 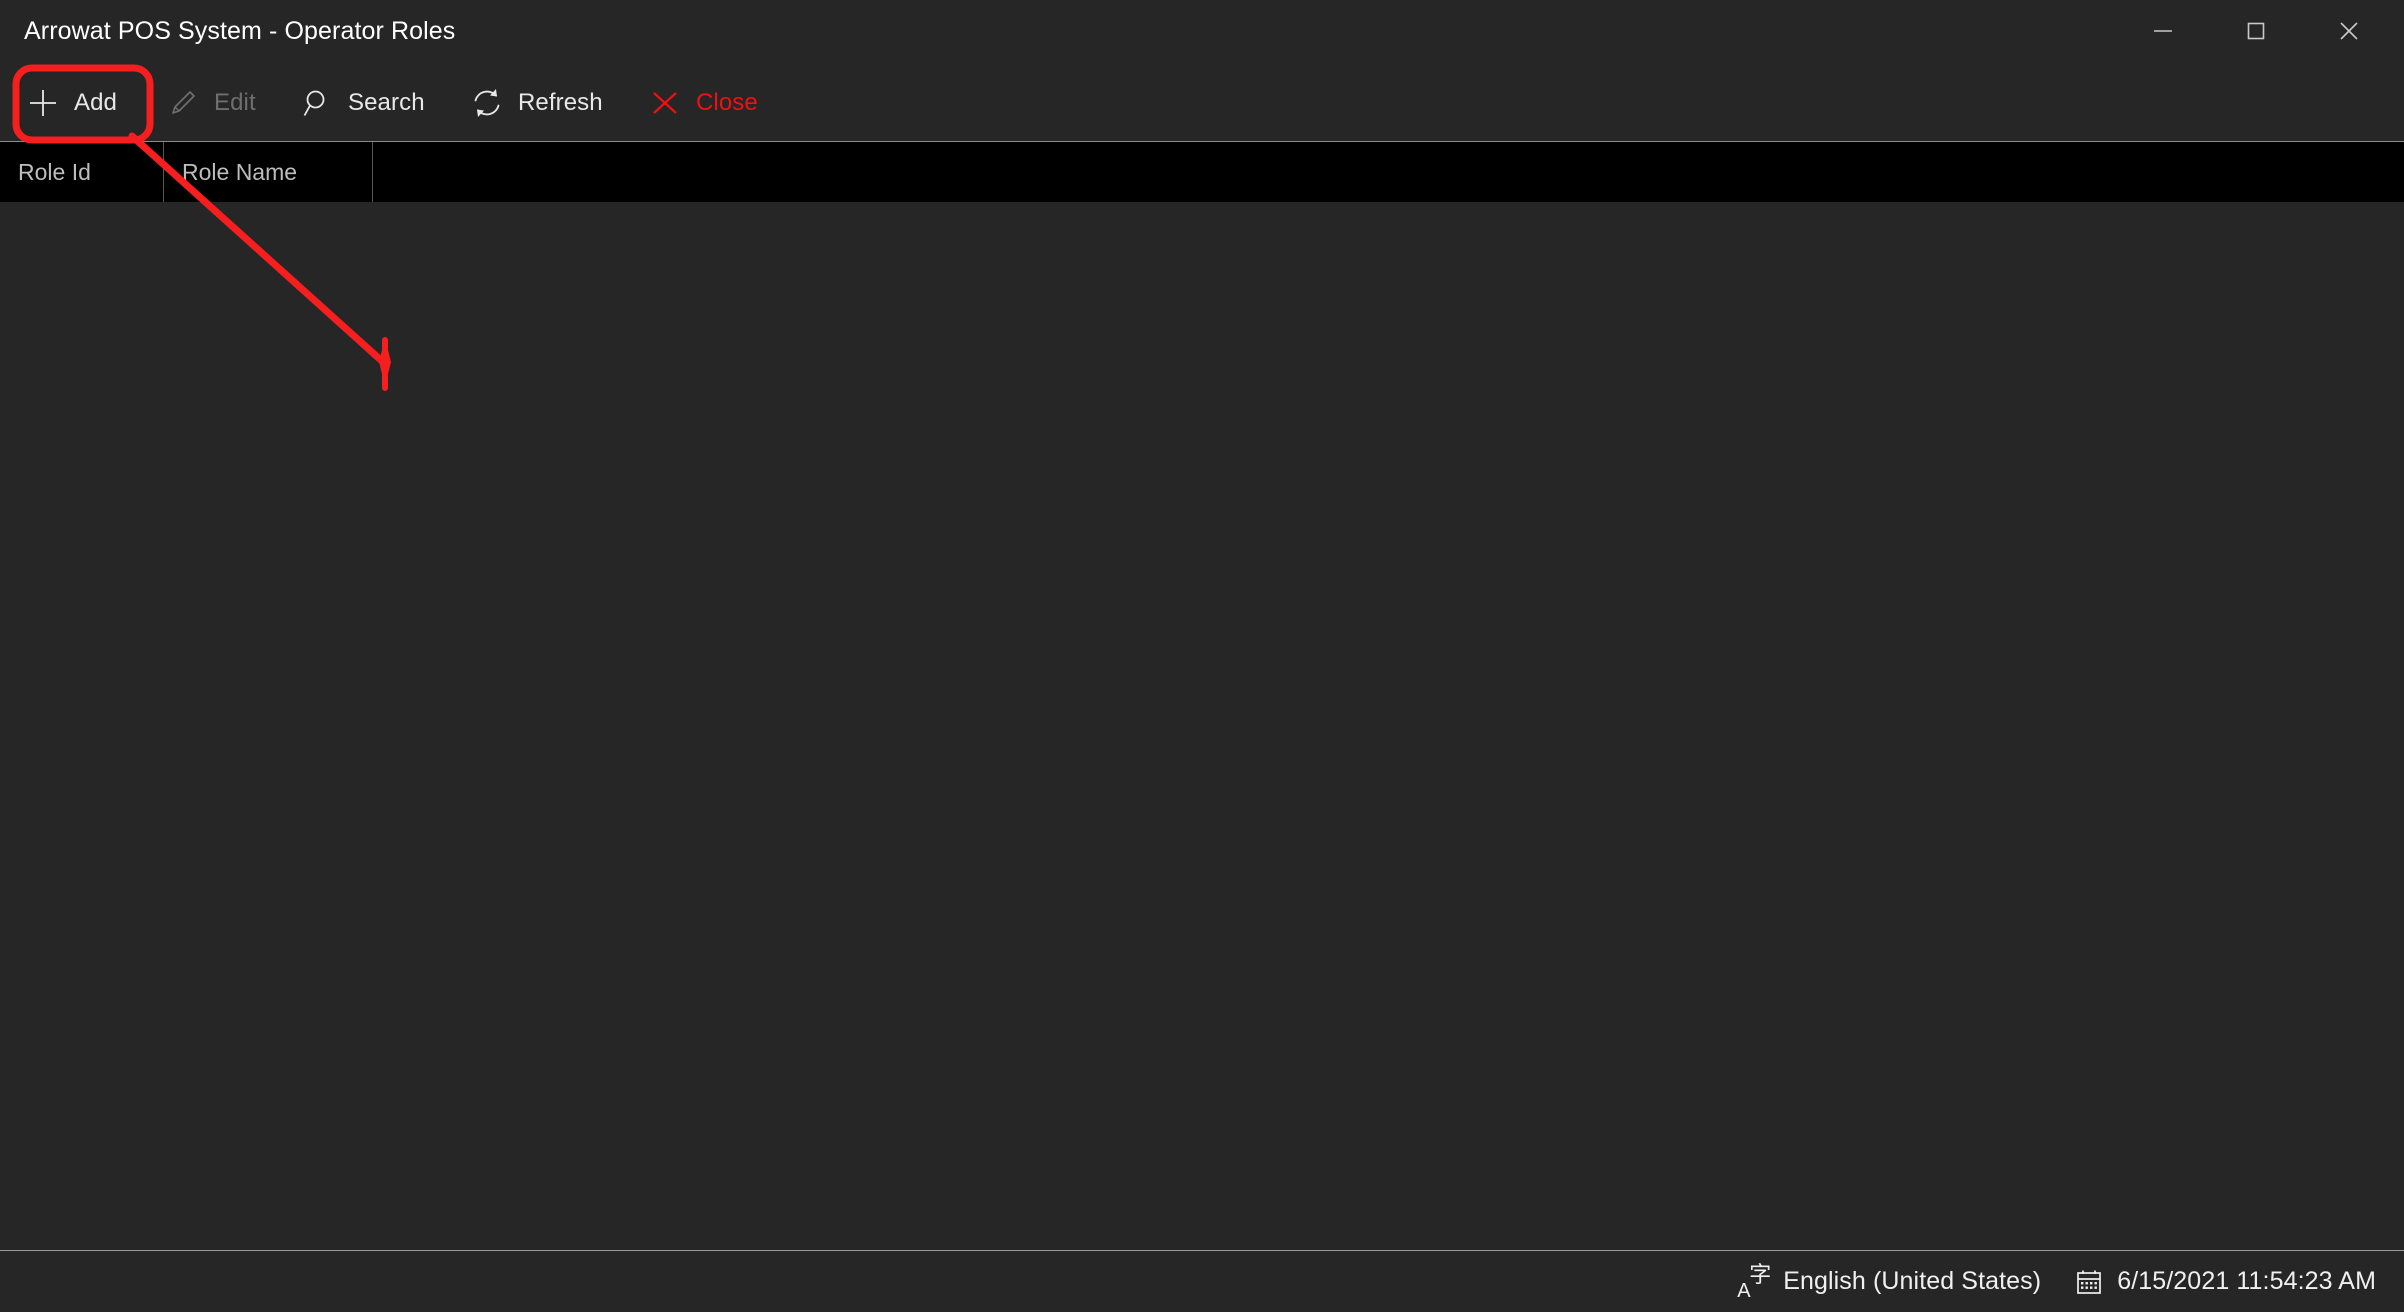 I want to click on pencil-icon, so click(x=183, y=103).